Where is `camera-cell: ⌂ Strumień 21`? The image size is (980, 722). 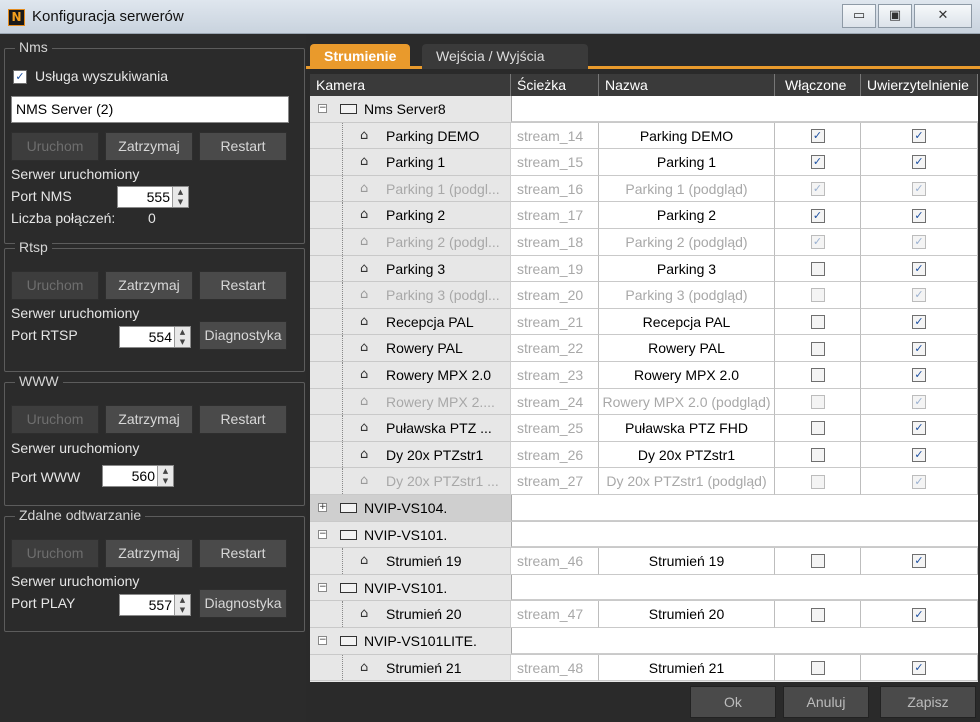 camera-cell: ⌂ Strumień 21 is located at coordinates (410, 668).